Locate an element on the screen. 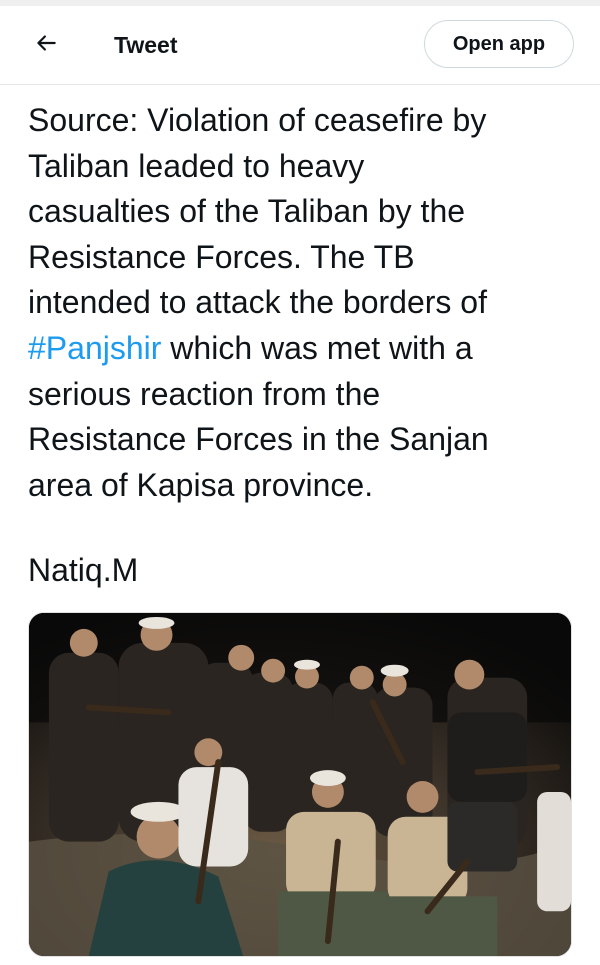 Image resolution: width=600 pixels, height=965 pixels. hashtag-link: #Panjshir is located at coordinates (94, 348).